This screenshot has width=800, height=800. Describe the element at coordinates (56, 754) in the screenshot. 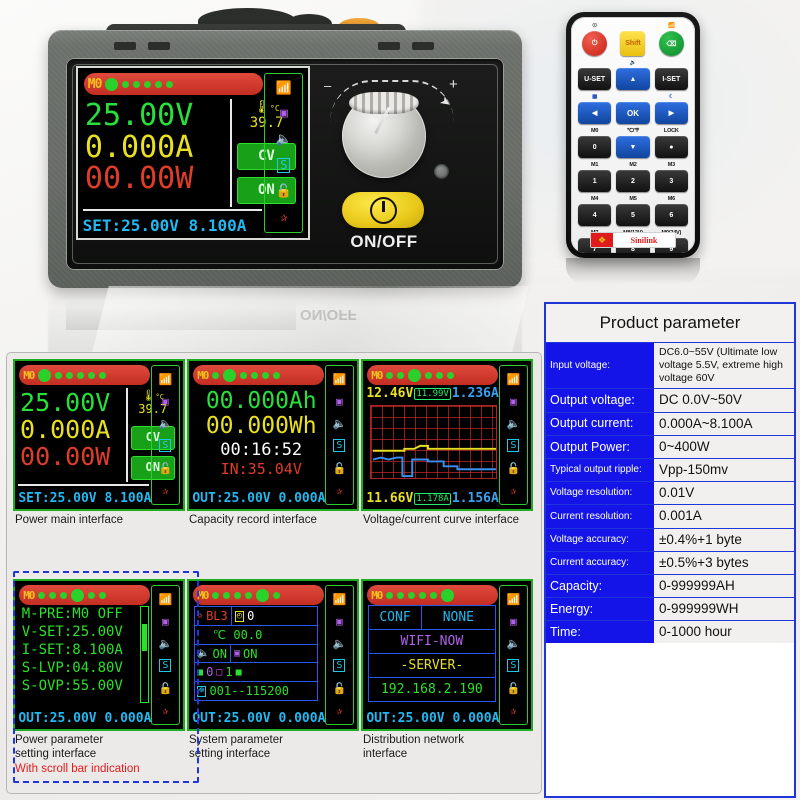

I see `caption-power-param-line2: setting interface` at that location.